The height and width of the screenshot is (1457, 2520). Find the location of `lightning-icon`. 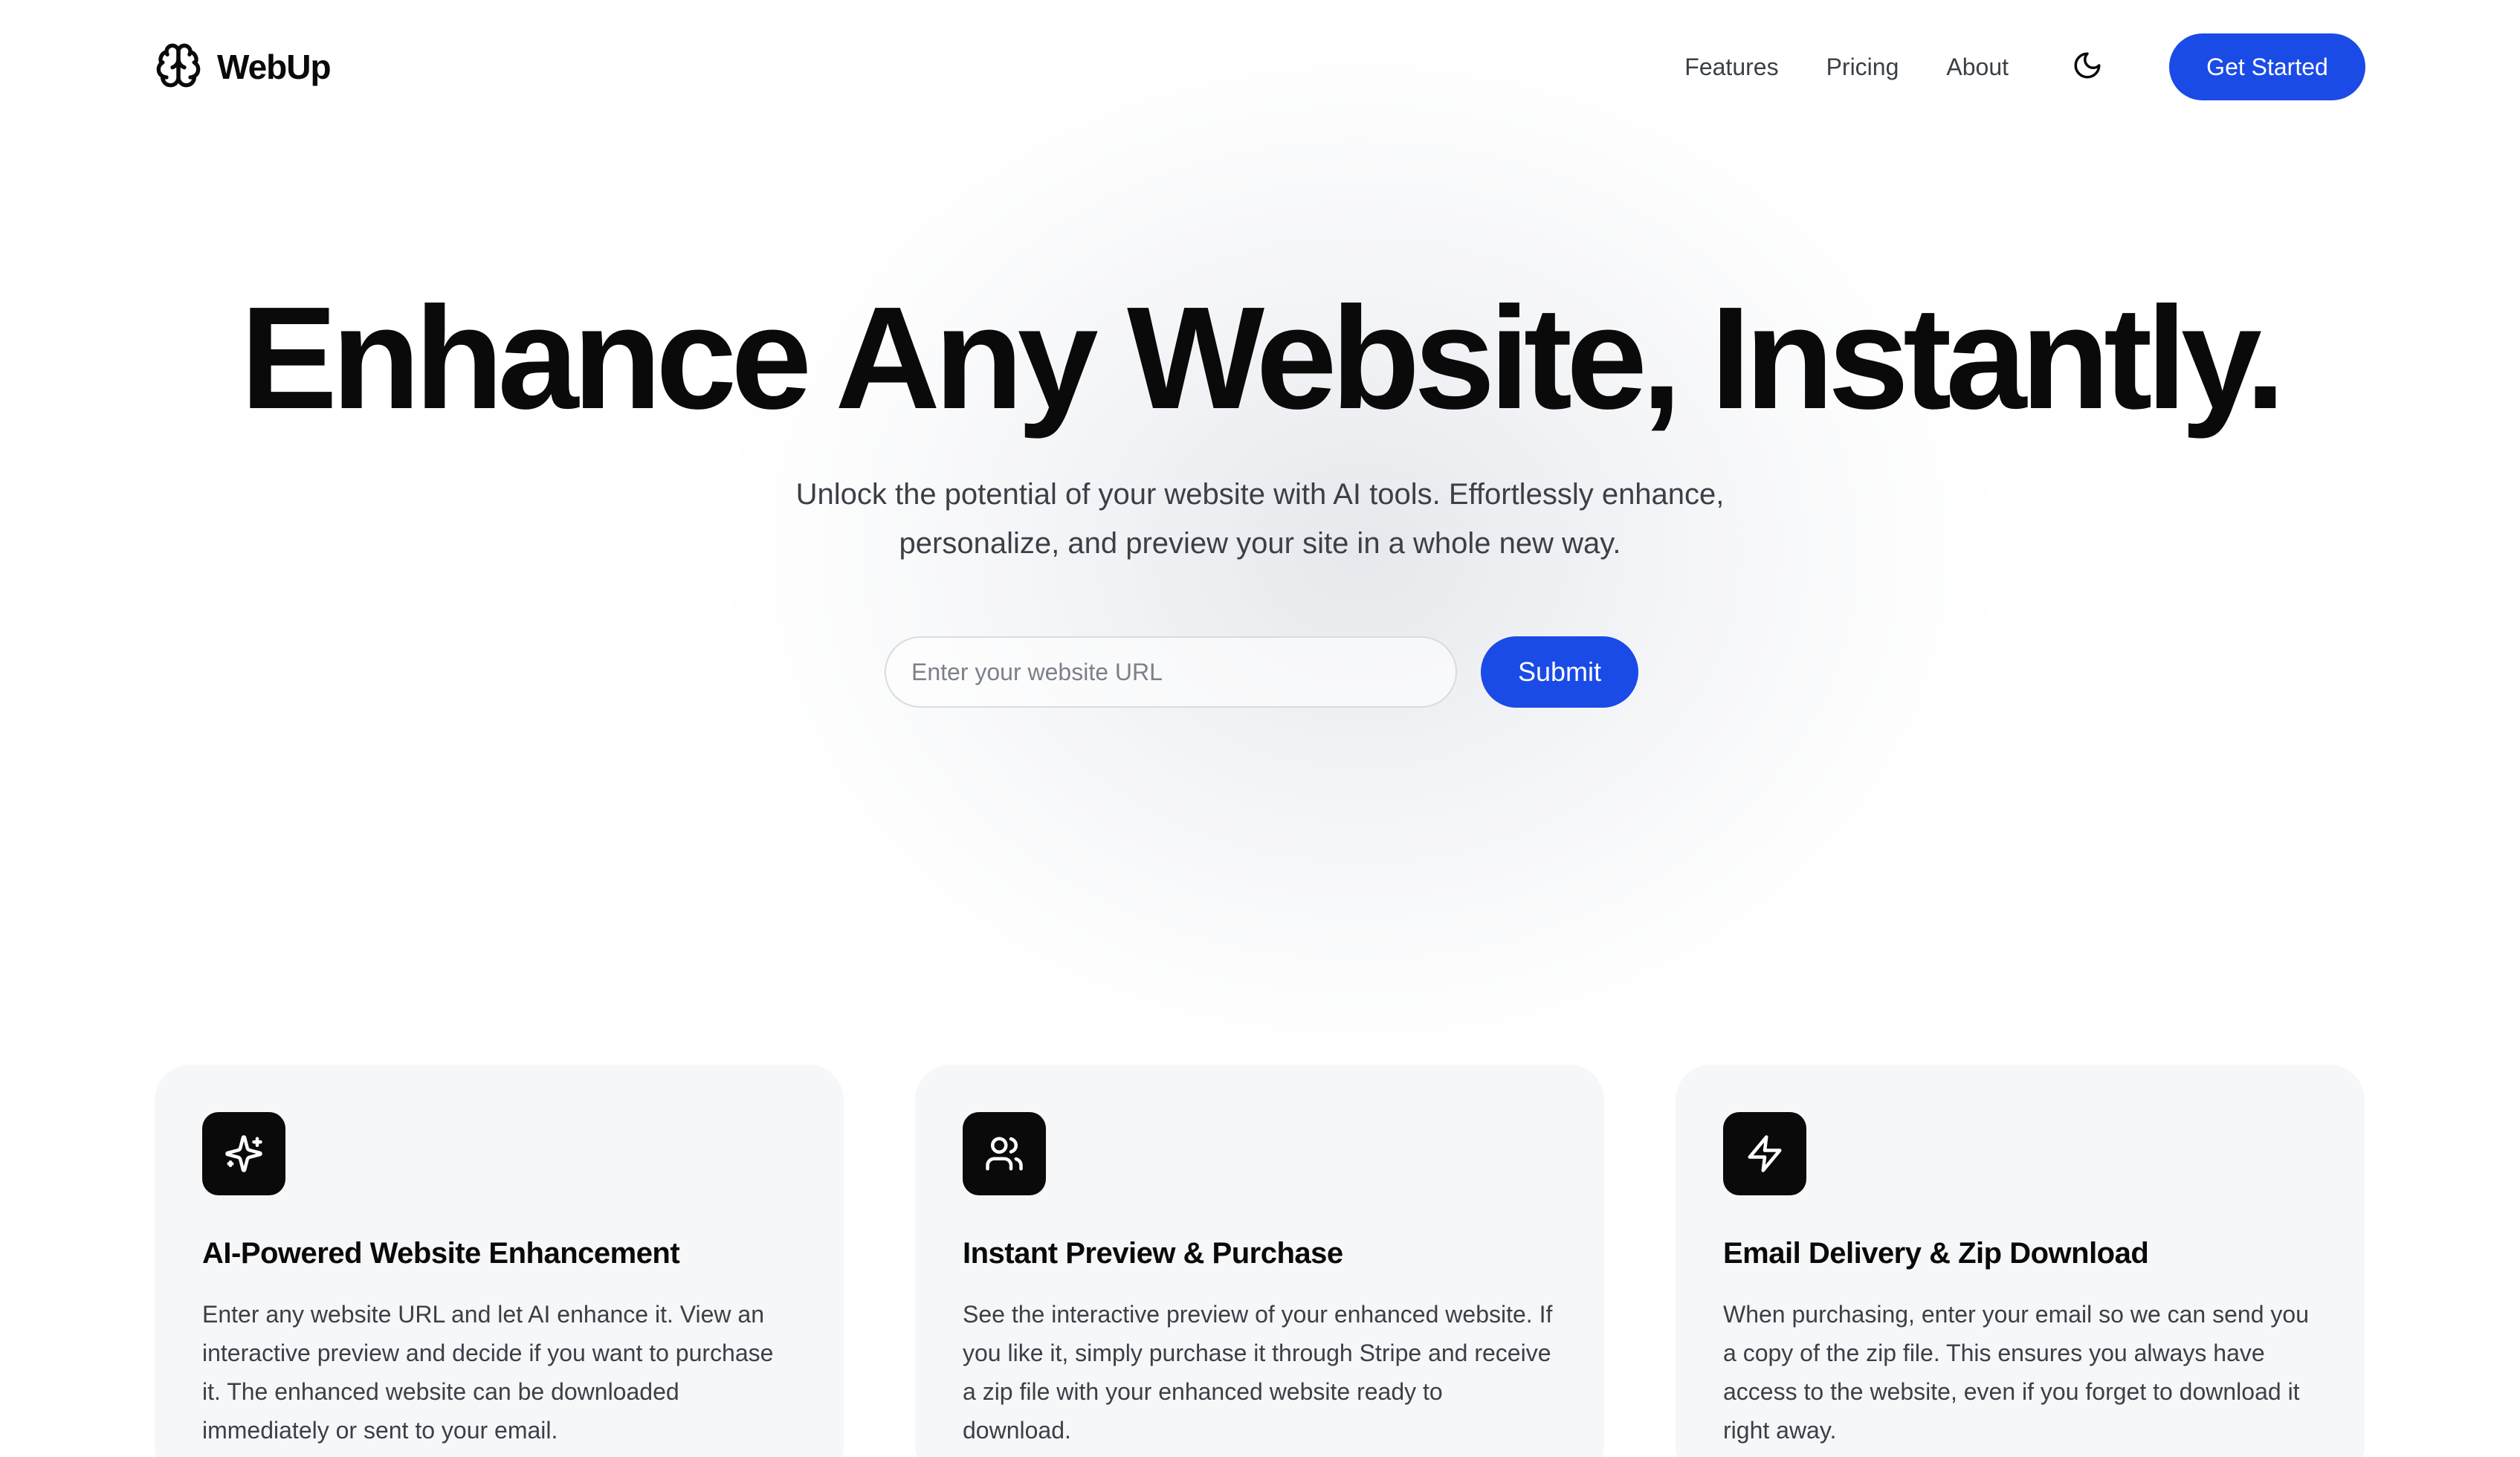

lightning-icon is located at coordinates (1765, 1153).